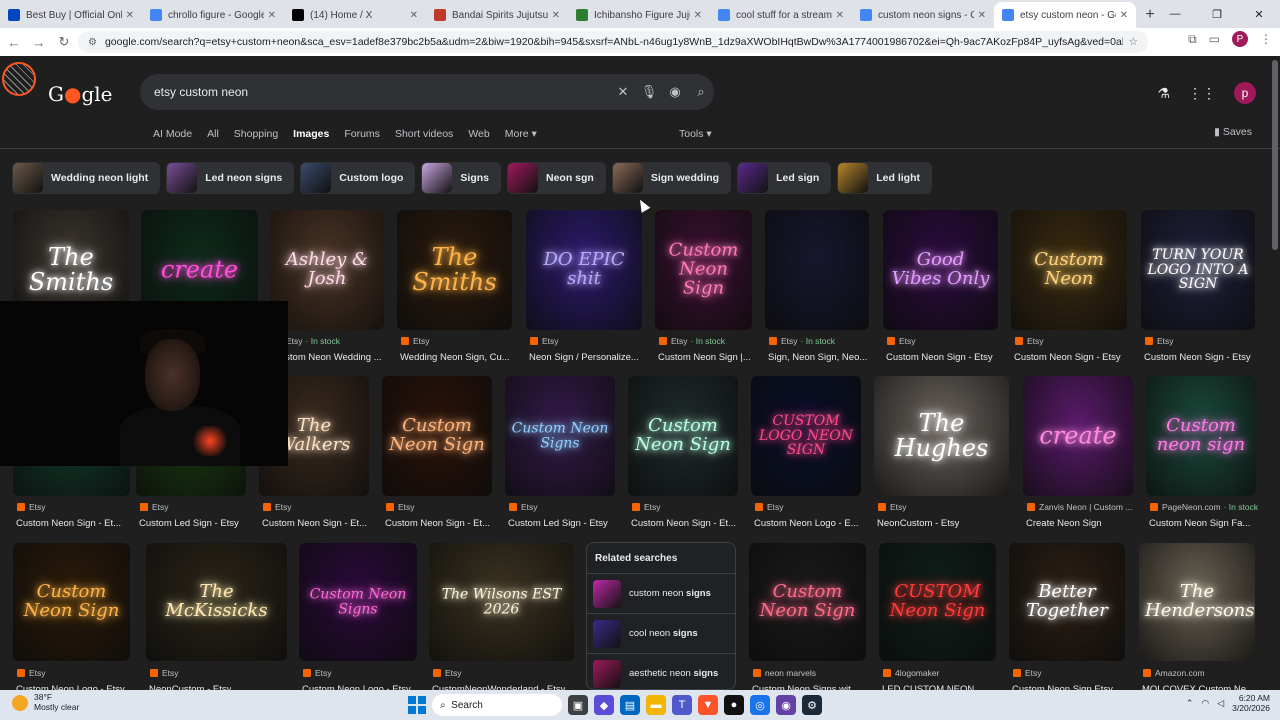 The width and height of the screenshot is (1280, 720). Describe the element at coordinates (1266, 39) in the screenshot. I see `menu-dots-icon: ⋮` at that location.